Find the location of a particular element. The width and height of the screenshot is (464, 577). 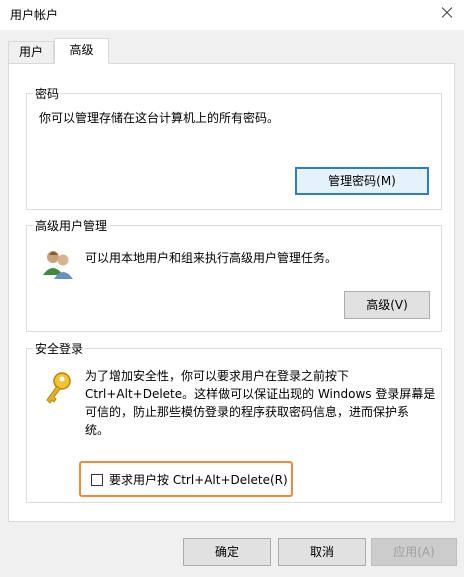

advanced-user-management-description: 可以用本地用户和组来执行高级用户管理任务。 is located at coordinates (211, 258).